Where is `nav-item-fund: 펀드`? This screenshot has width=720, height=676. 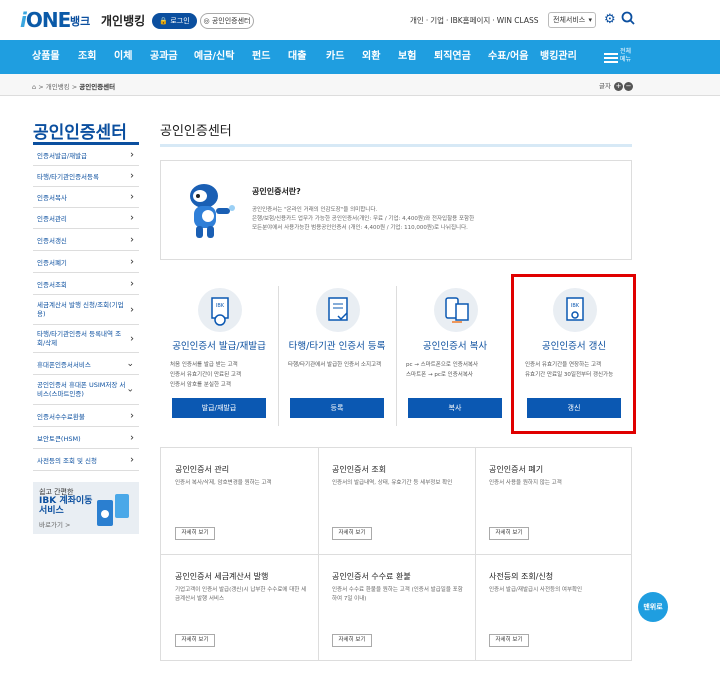
nav-item-fund: 펀드 is located at coordinates (261, 57).